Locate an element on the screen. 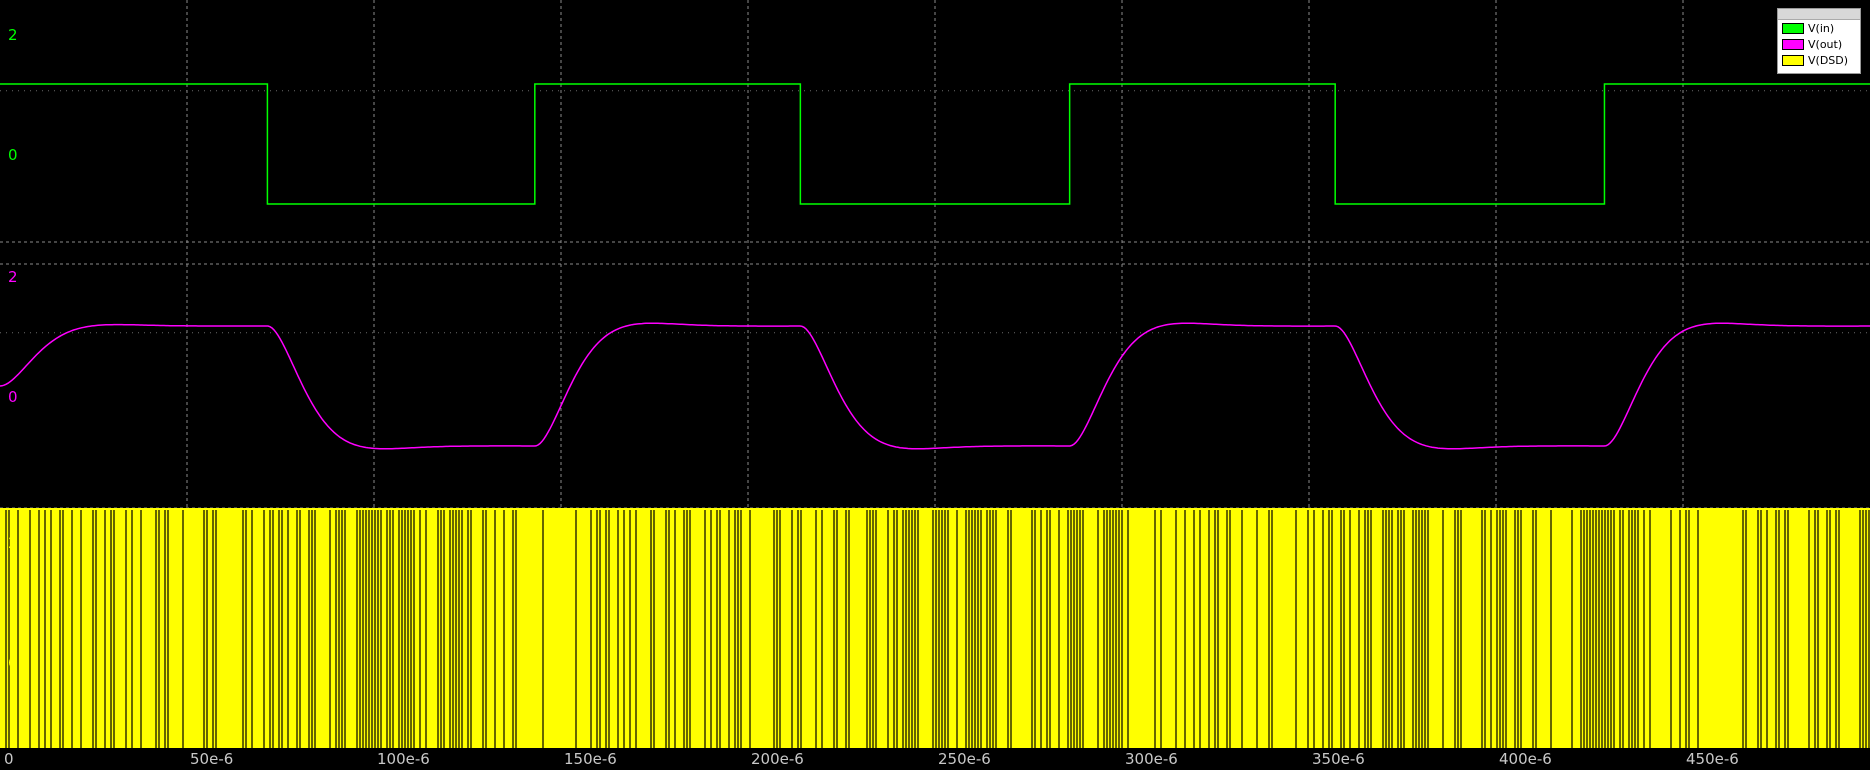  x-tick-label: 50e-6 is located at coordinates (211, 759).